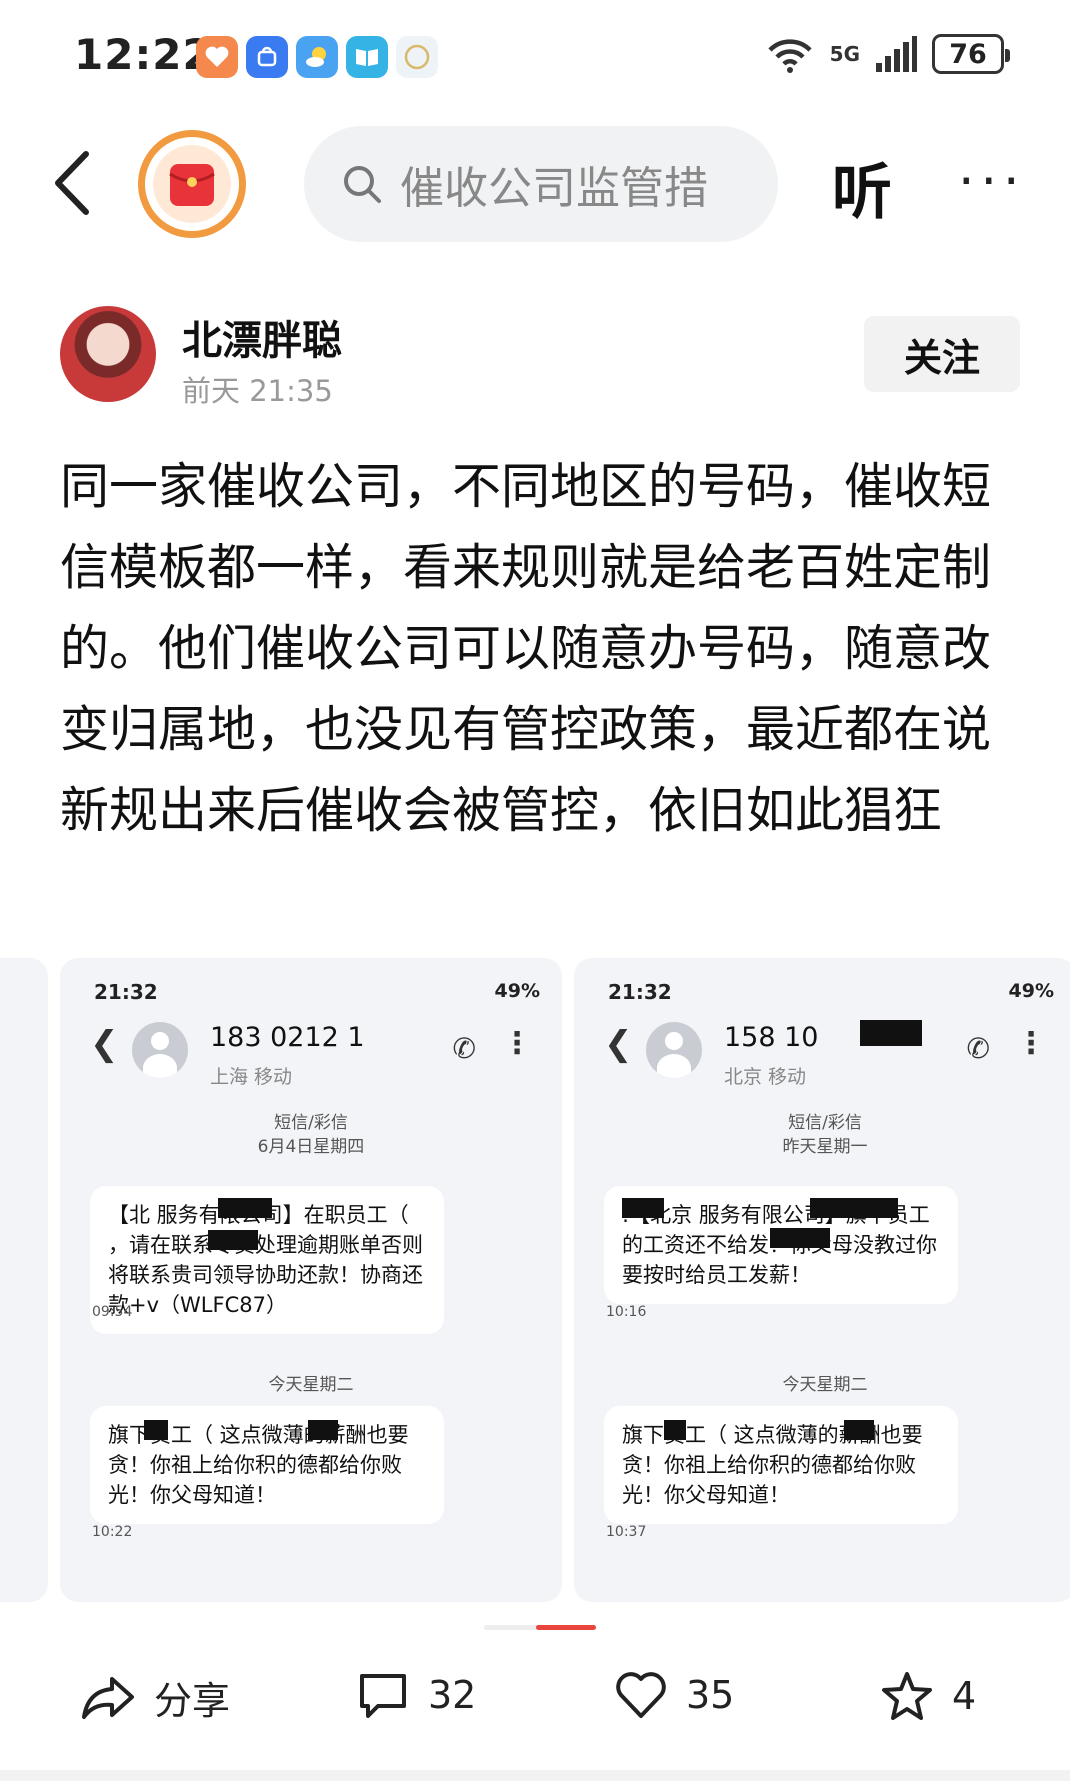 Image resolution: width=1070 pixels, height=1781 pixels. What do you see at coordinates (964, 1696) in the screenshot?
I see `favorite-count: 4` at bounding box center [964, 1696].